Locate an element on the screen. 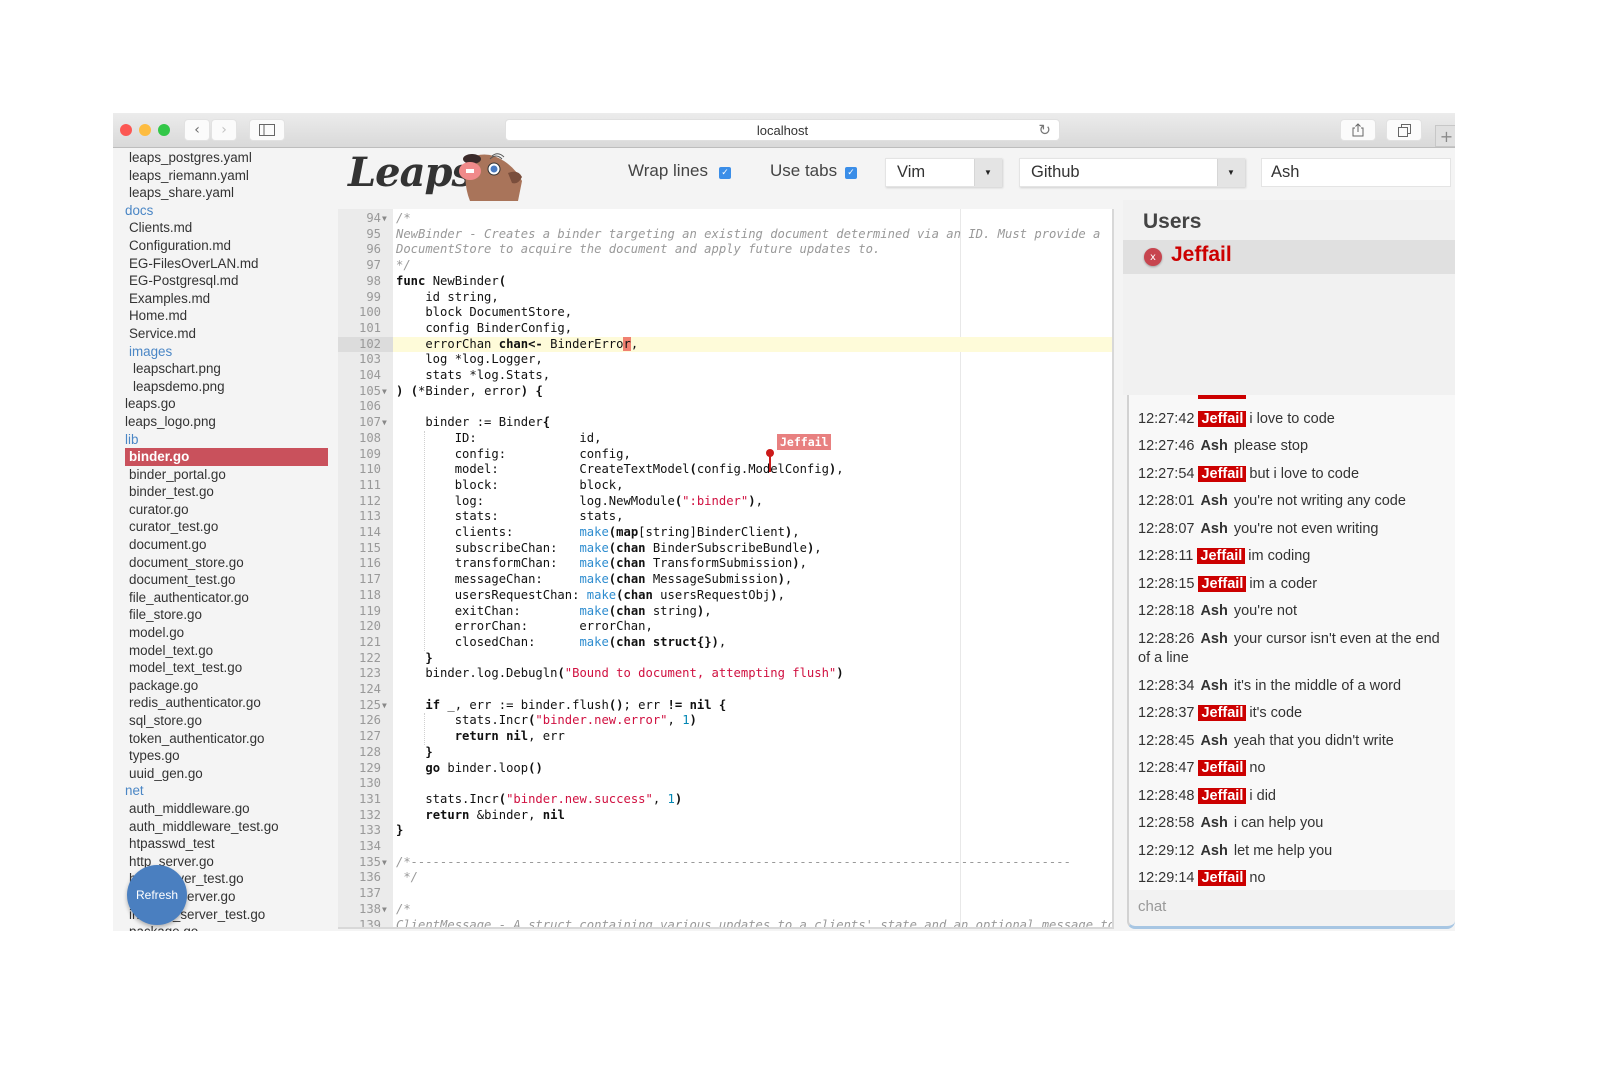 The height and width of the screenshot is (1065, 1600). file-item: uuid_gen.go is located at coordinates (222, 774).